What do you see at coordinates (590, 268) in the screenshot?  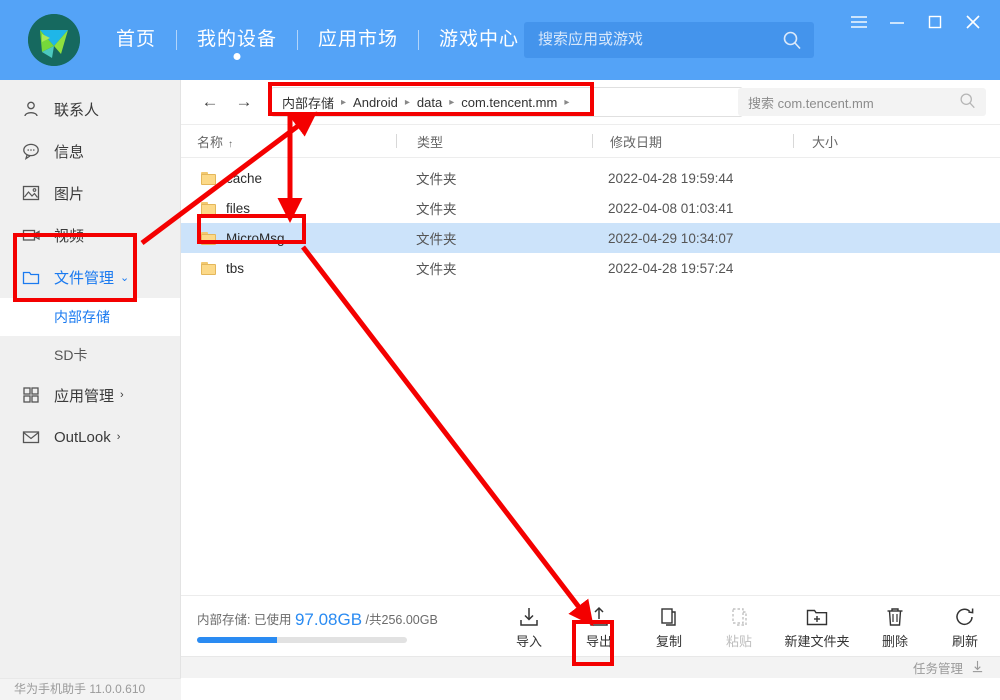 I see `table-row: tbs 文件夹 2022-04-28 19:57:24` at bounding box center [590, 268].